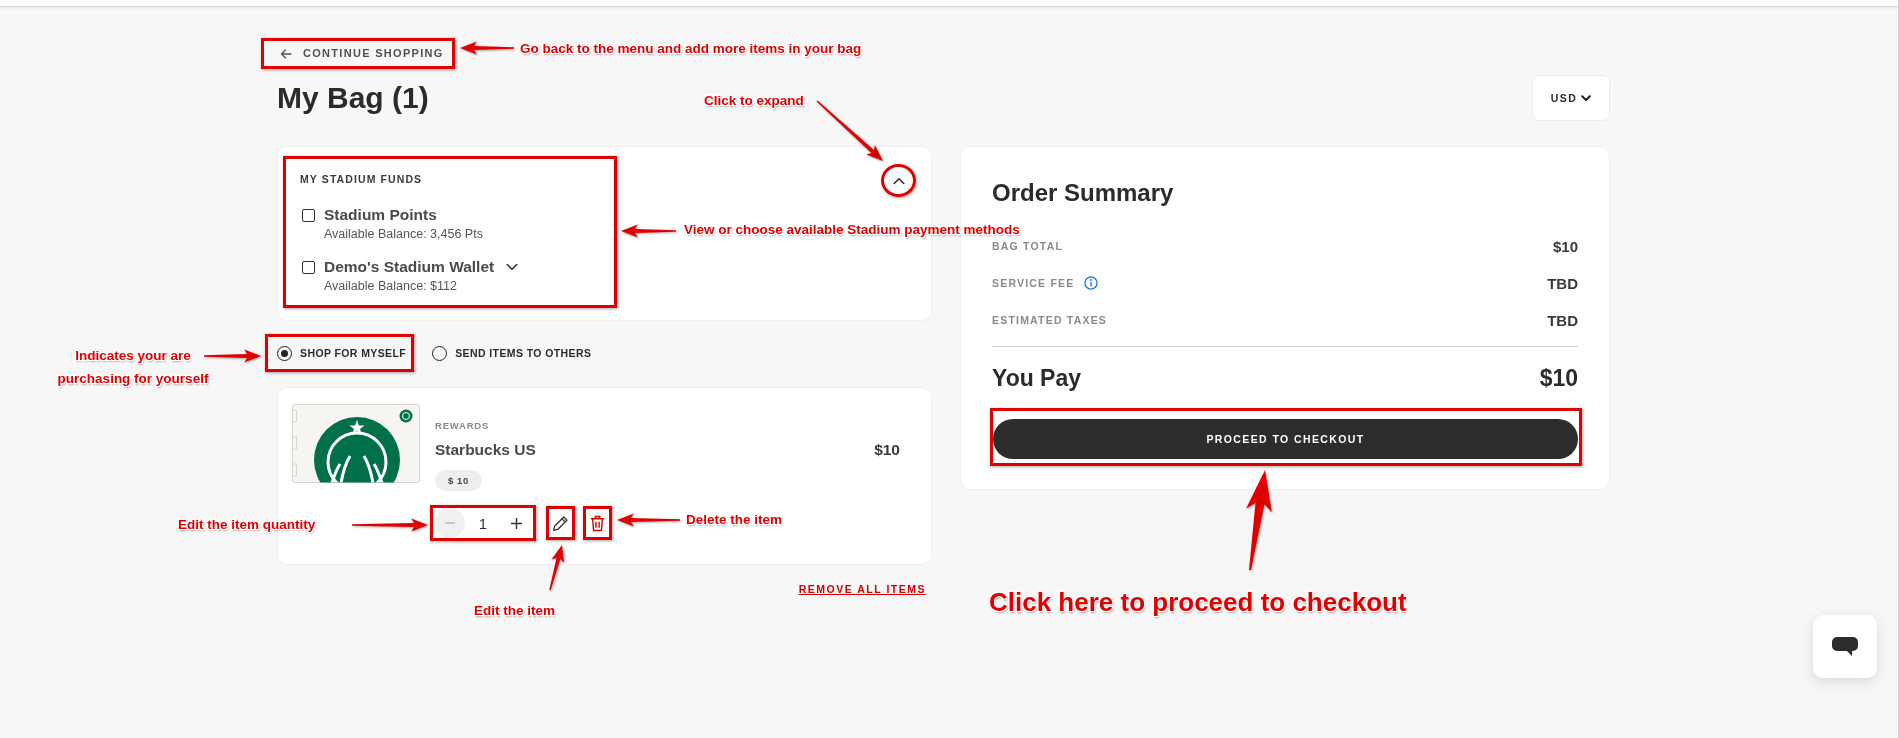 The width and height of the screenshot is (1899, 738). Describe the element at coordinates (1083, 193) in the screenshot. I see `summary-title: Order Summary` at that location.